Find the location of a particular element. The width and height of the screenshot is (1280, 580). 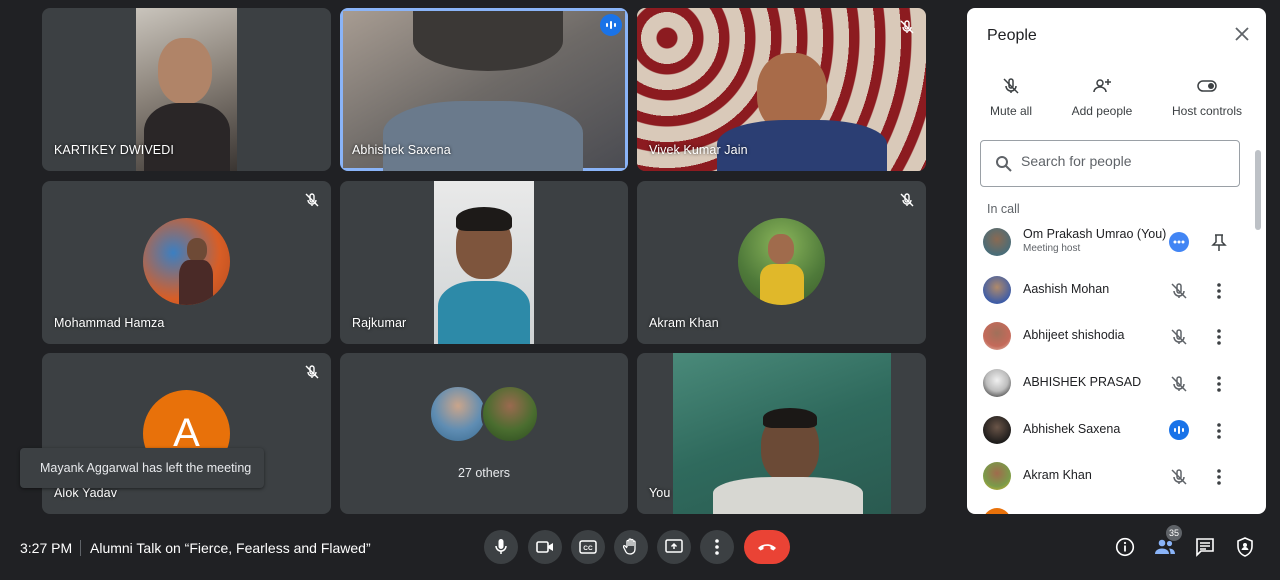

participant-name: KARTIKEY DWIVEDI is located at coordinates (114, 150).